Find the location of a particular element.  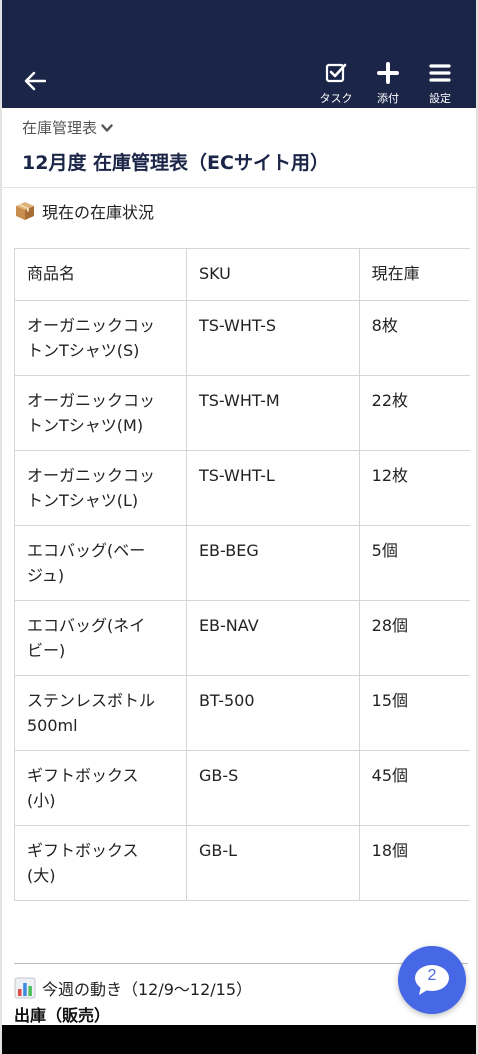

table-row: オーガニックコッ トンTシャツ(S) TS-WHT-S 8枚 is located at coordinates (242, 338).